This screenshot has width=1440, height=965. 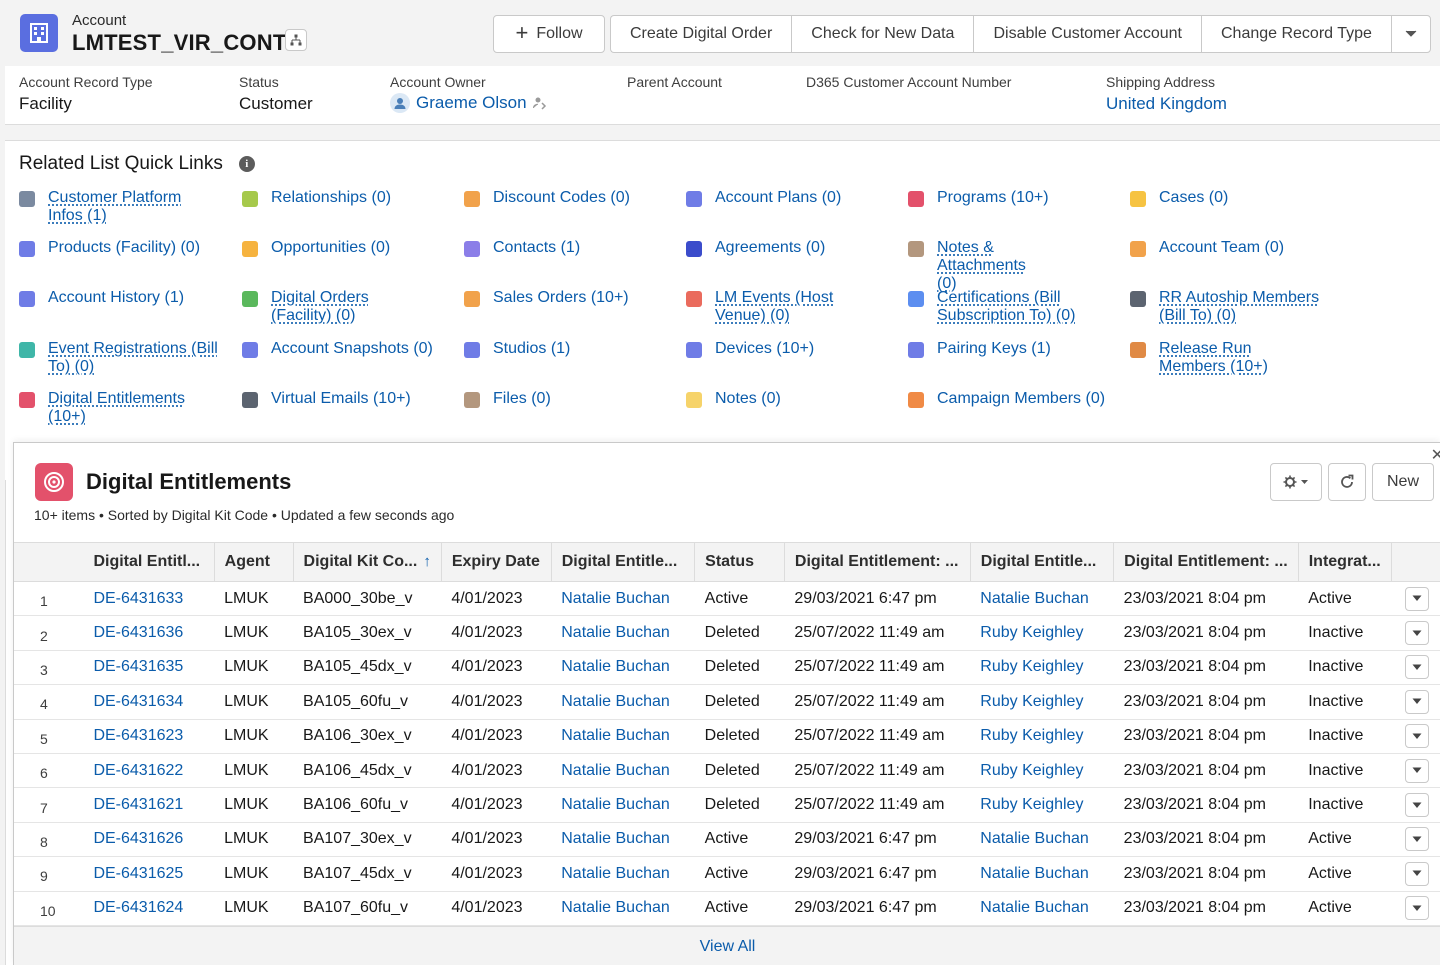 What do you see at coordinates (1010, 399) in the screenshot?
I see `quick-link: Campaign Members (0)` at bounding box center [1010, 399].